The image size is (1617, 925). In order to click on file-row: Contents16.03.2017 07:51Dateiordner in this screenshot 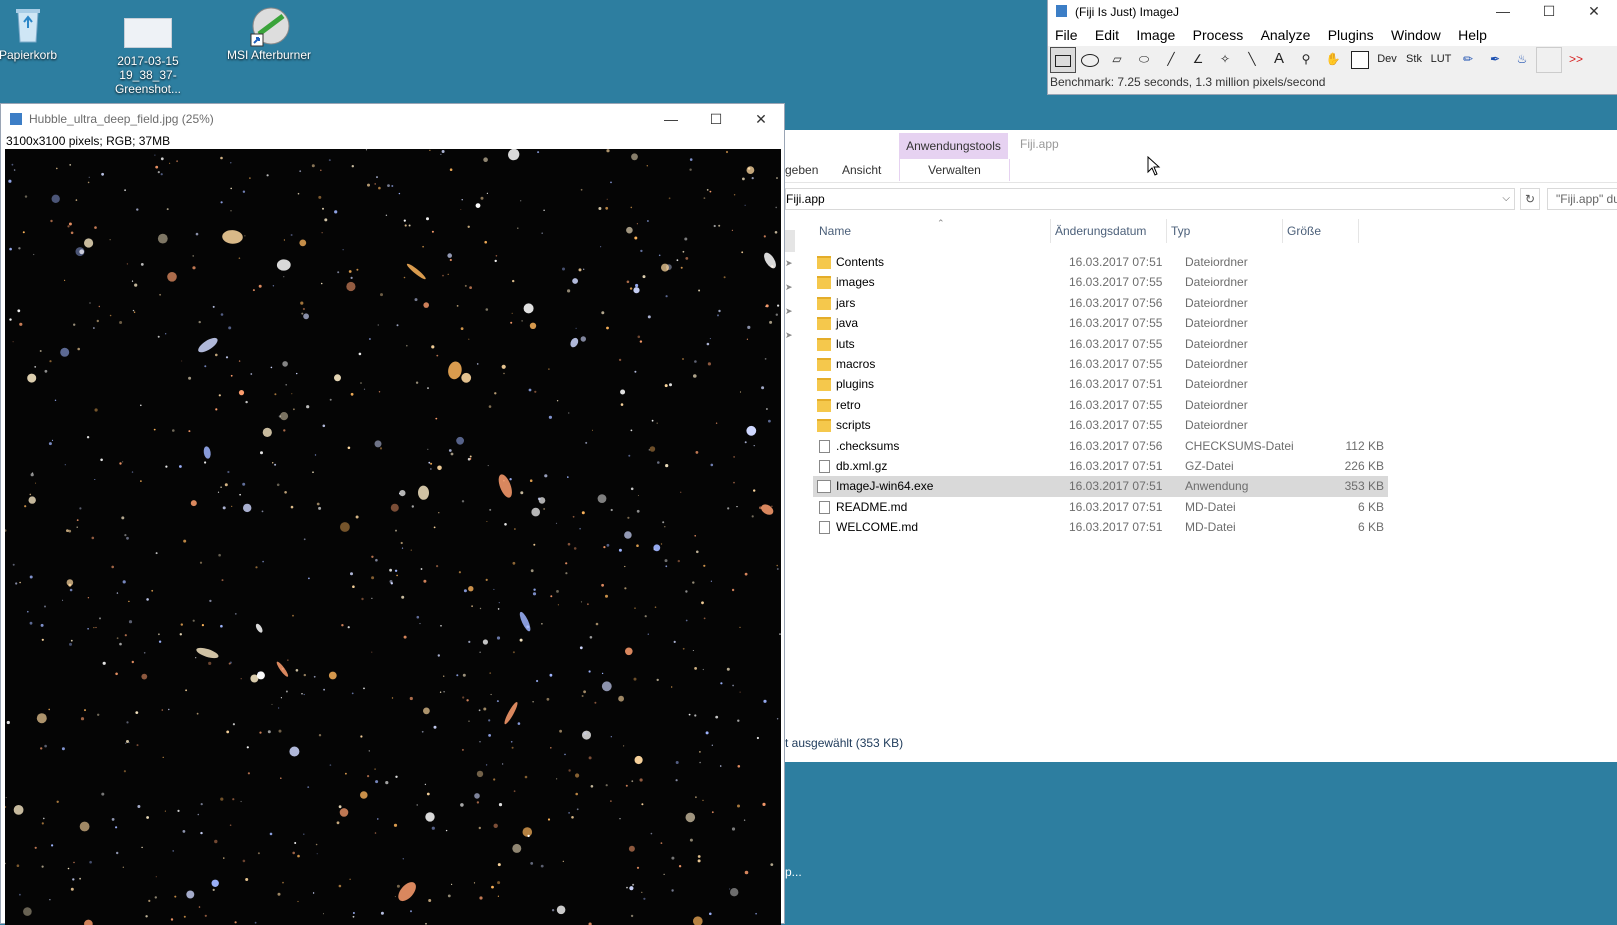, I will do `click(1100, 262)`.